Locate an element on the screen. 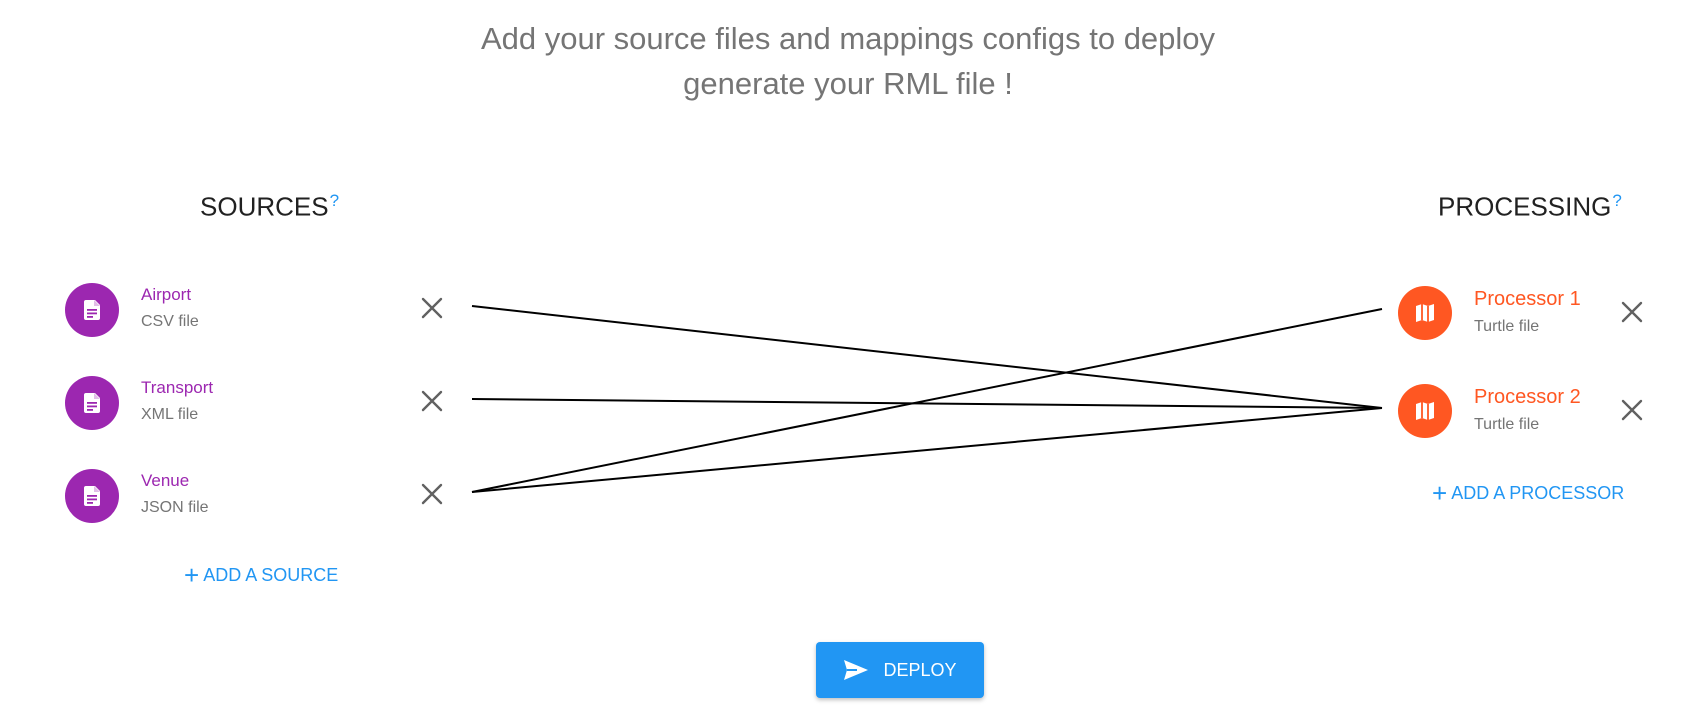 The width and height of the screenshot is (1696, 718). add-source-label: ADD A SOURCE is located at coordinates (271, 575).